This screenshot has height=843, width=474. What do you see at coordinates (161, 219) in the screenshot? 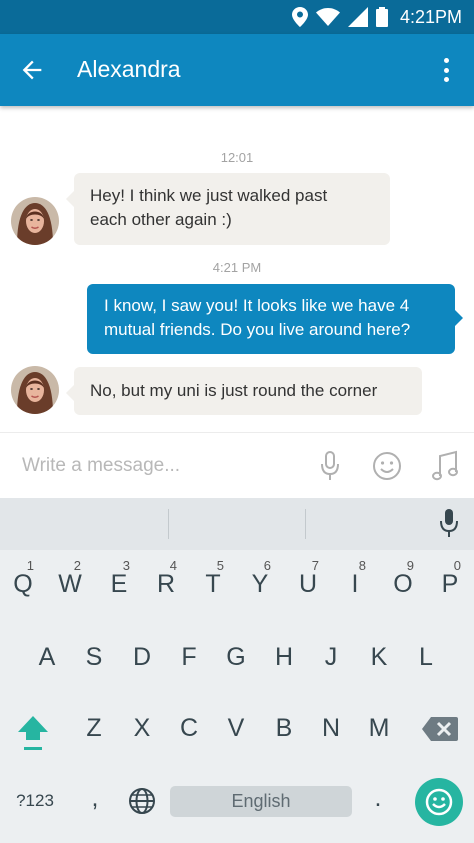
I see `message-line: each other again :)` at bounding box center [161, 219].